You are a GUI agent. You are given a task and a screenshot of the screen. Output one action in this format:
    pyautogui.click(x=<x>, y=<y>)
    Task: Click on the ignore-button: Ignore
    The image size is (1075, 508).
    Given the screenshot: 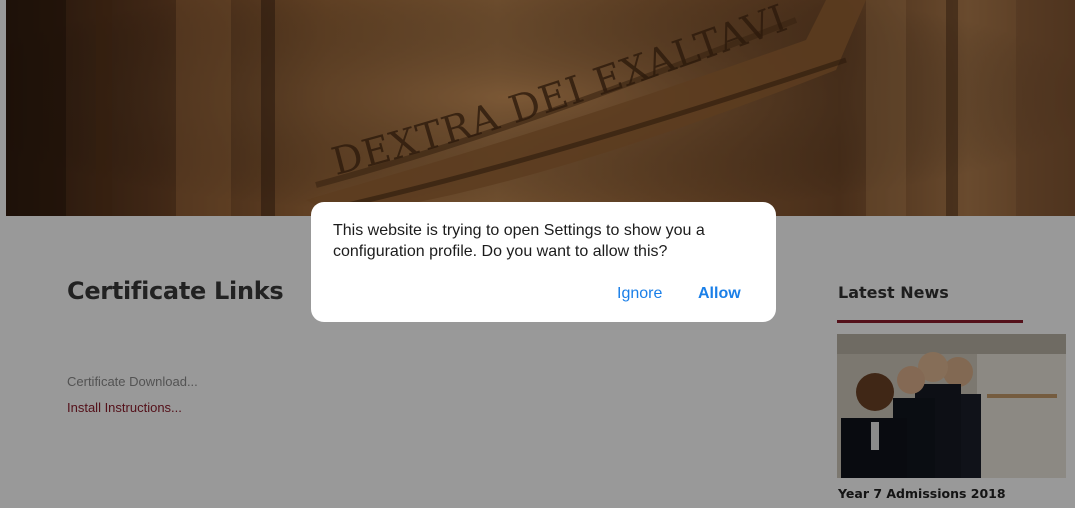 What is the action you would take?
    pyautogui.click(x=639, y=294)
    